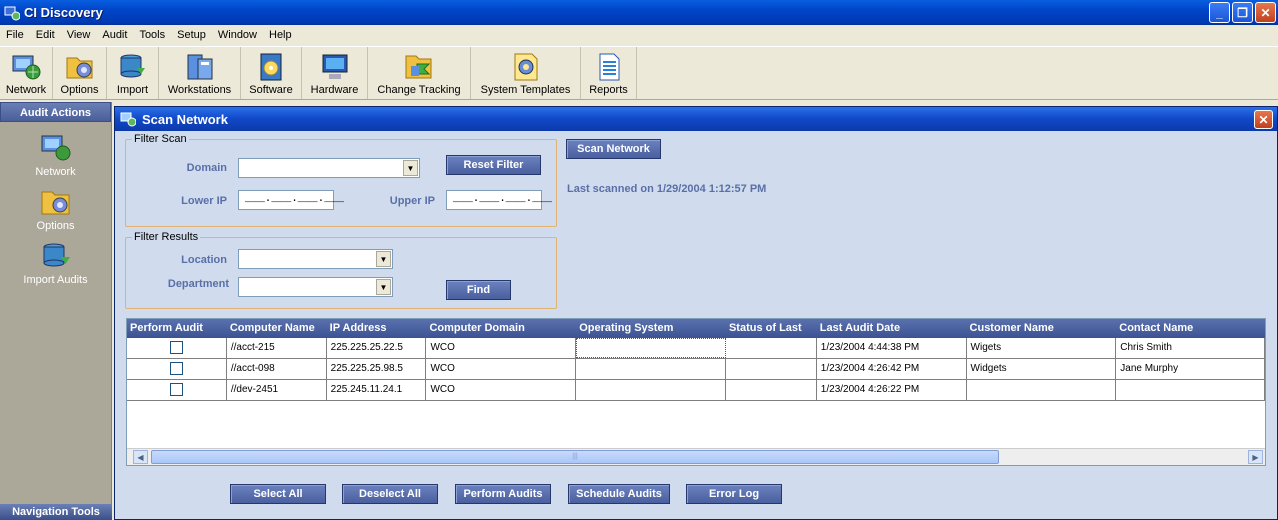 The height and width of the screenshot is (520, 1278). What do you see at coordinates (291, 200) in the screenshot?
I see `lower-ip-input: ___.___.___.___` at bounding box center [291, 200].